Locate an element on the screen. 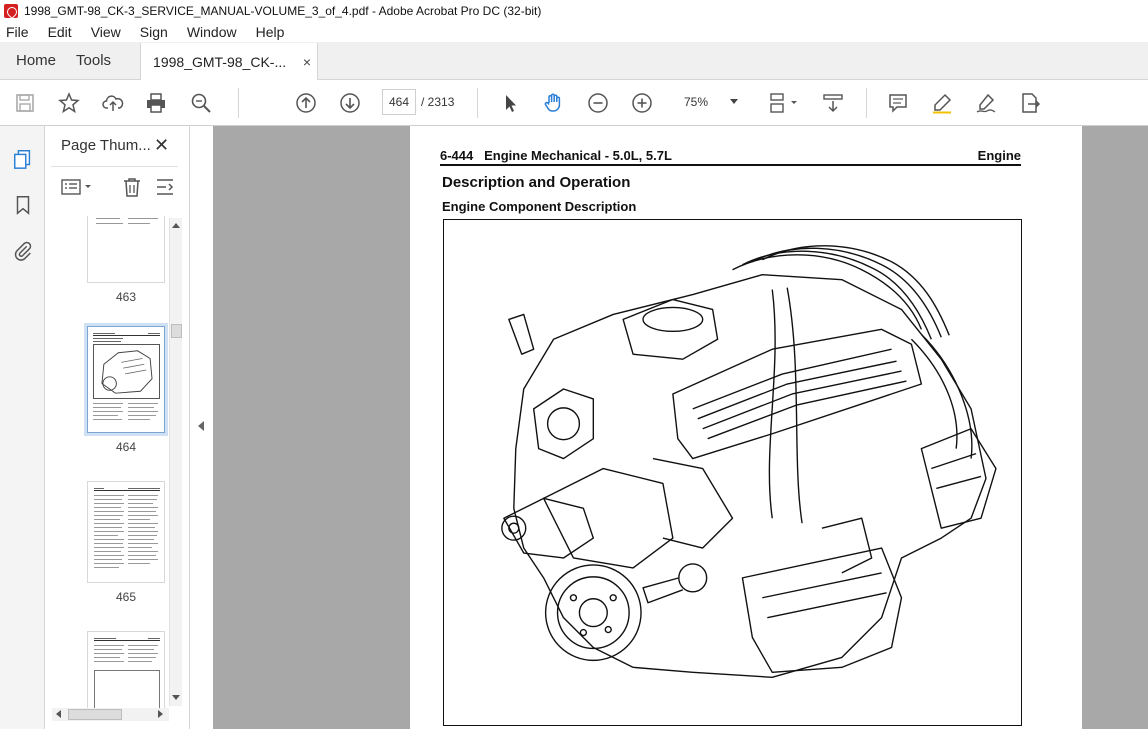  panel-collapse-strip is located at coordinates (201, 427).